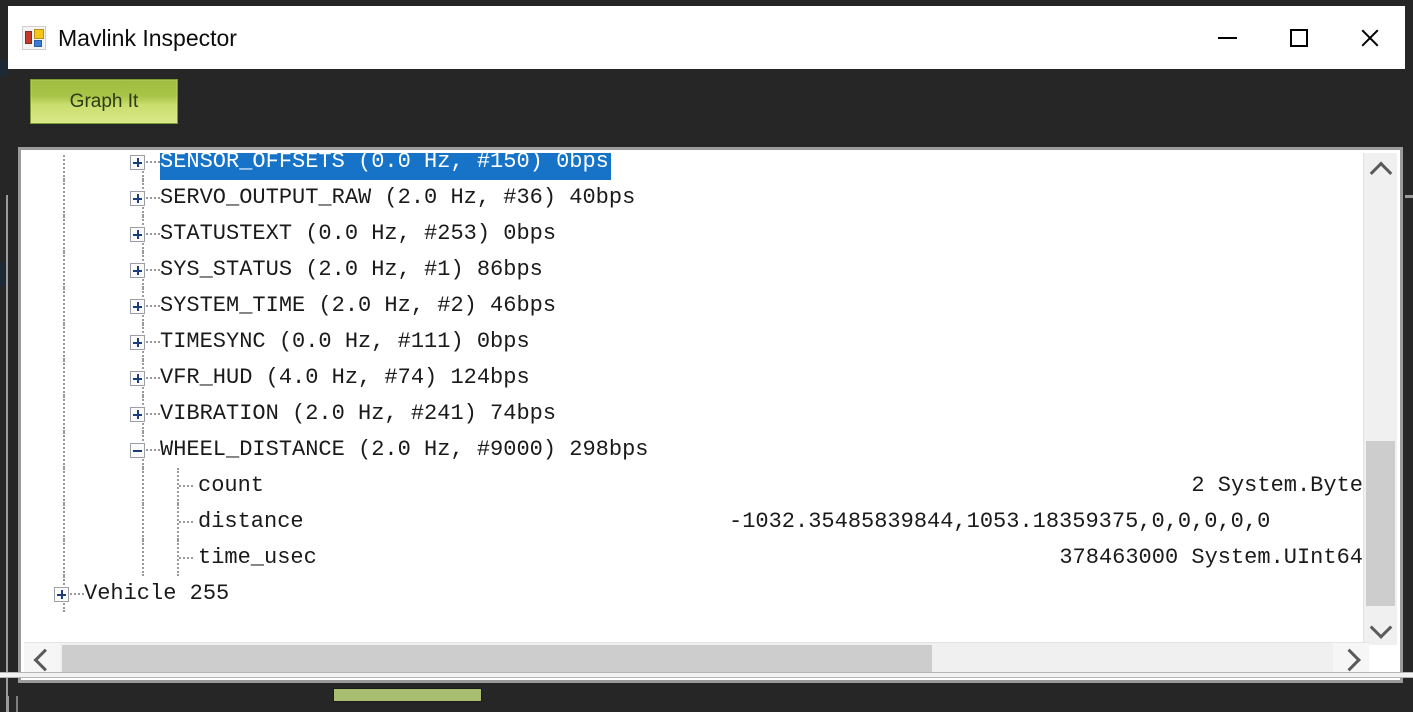 Image resolution: width=1413 pixels, height=712 pixels. Describe the element at coordinates (28, 37) in the screenshot. I see `icon-red-block` at that location.